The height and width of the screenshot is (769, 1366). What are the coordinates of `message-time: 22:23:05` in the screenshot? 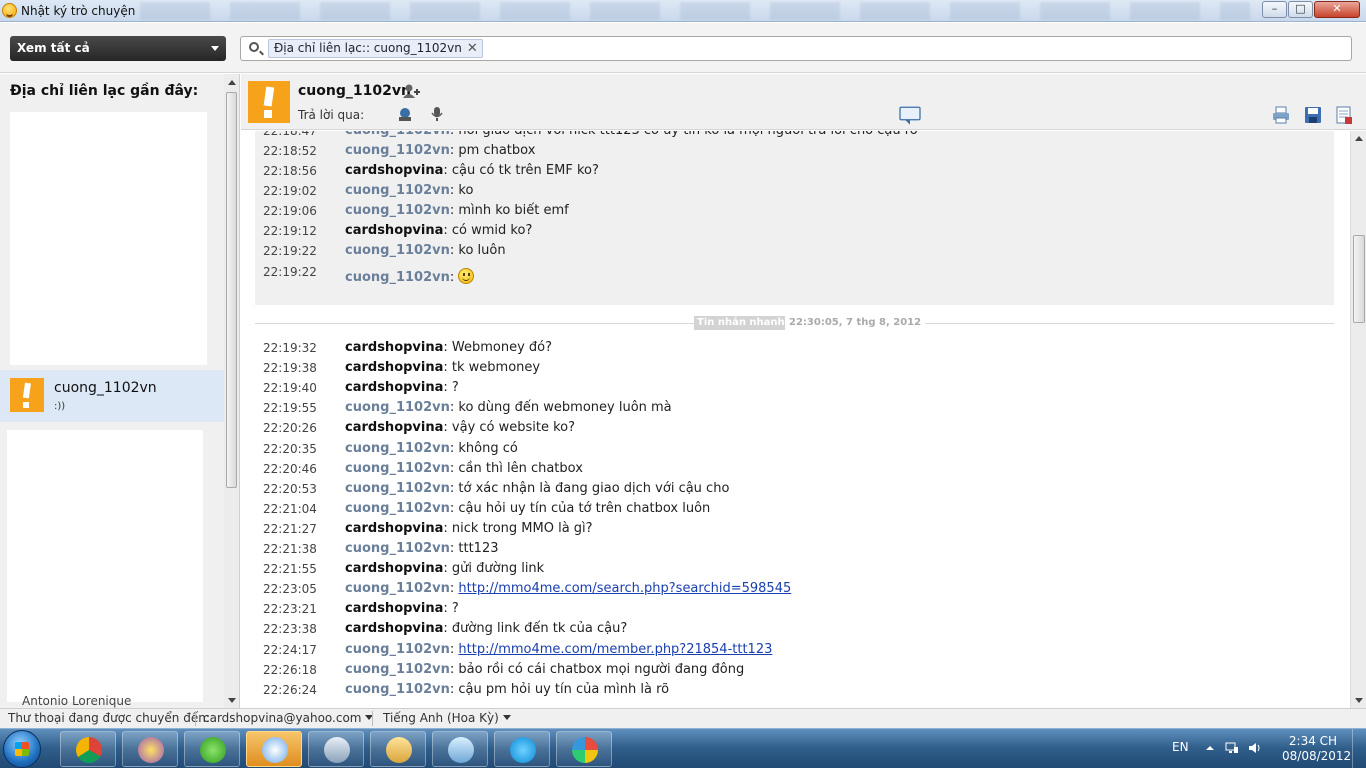 It's located at (290, 589).